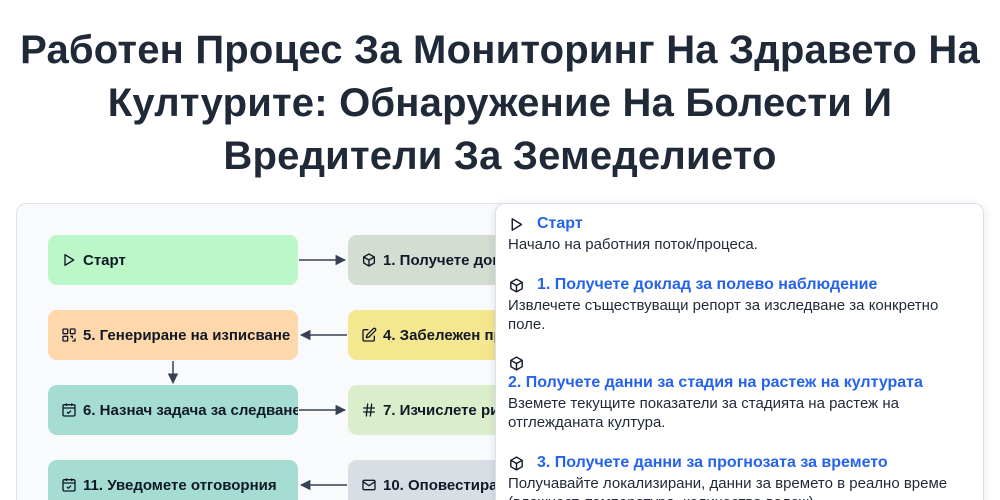  What do you see at coordinates (739, 224) in the screenshot?
I see `entry-title: Старт` at bounding box center [739, 224].